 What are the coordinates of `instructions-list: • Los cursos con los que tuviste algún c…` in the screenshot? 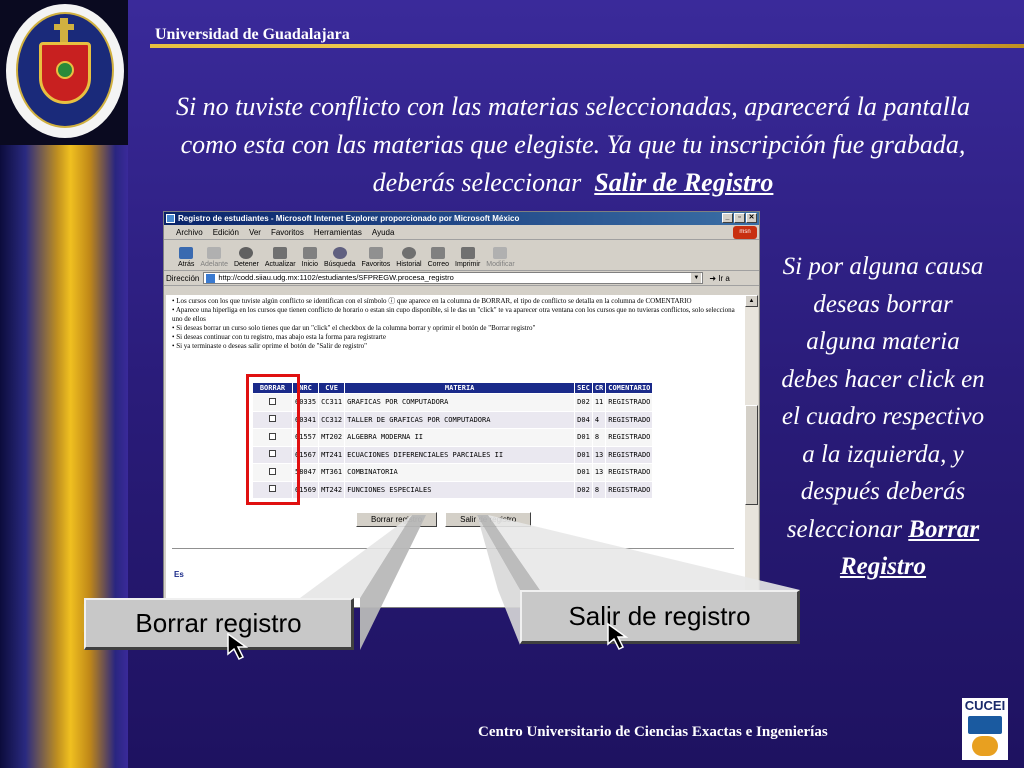 It's located at (456, 323).